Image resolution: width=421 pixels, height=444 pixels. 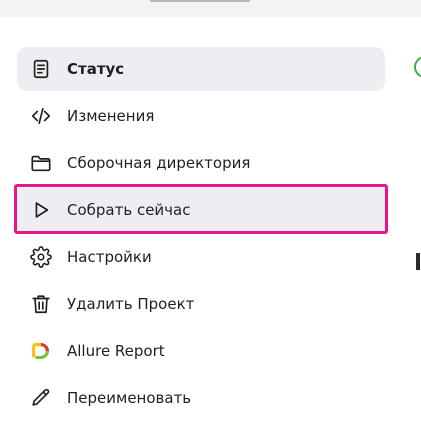 I want to click on content-fragment, so click(x=418, y=261).